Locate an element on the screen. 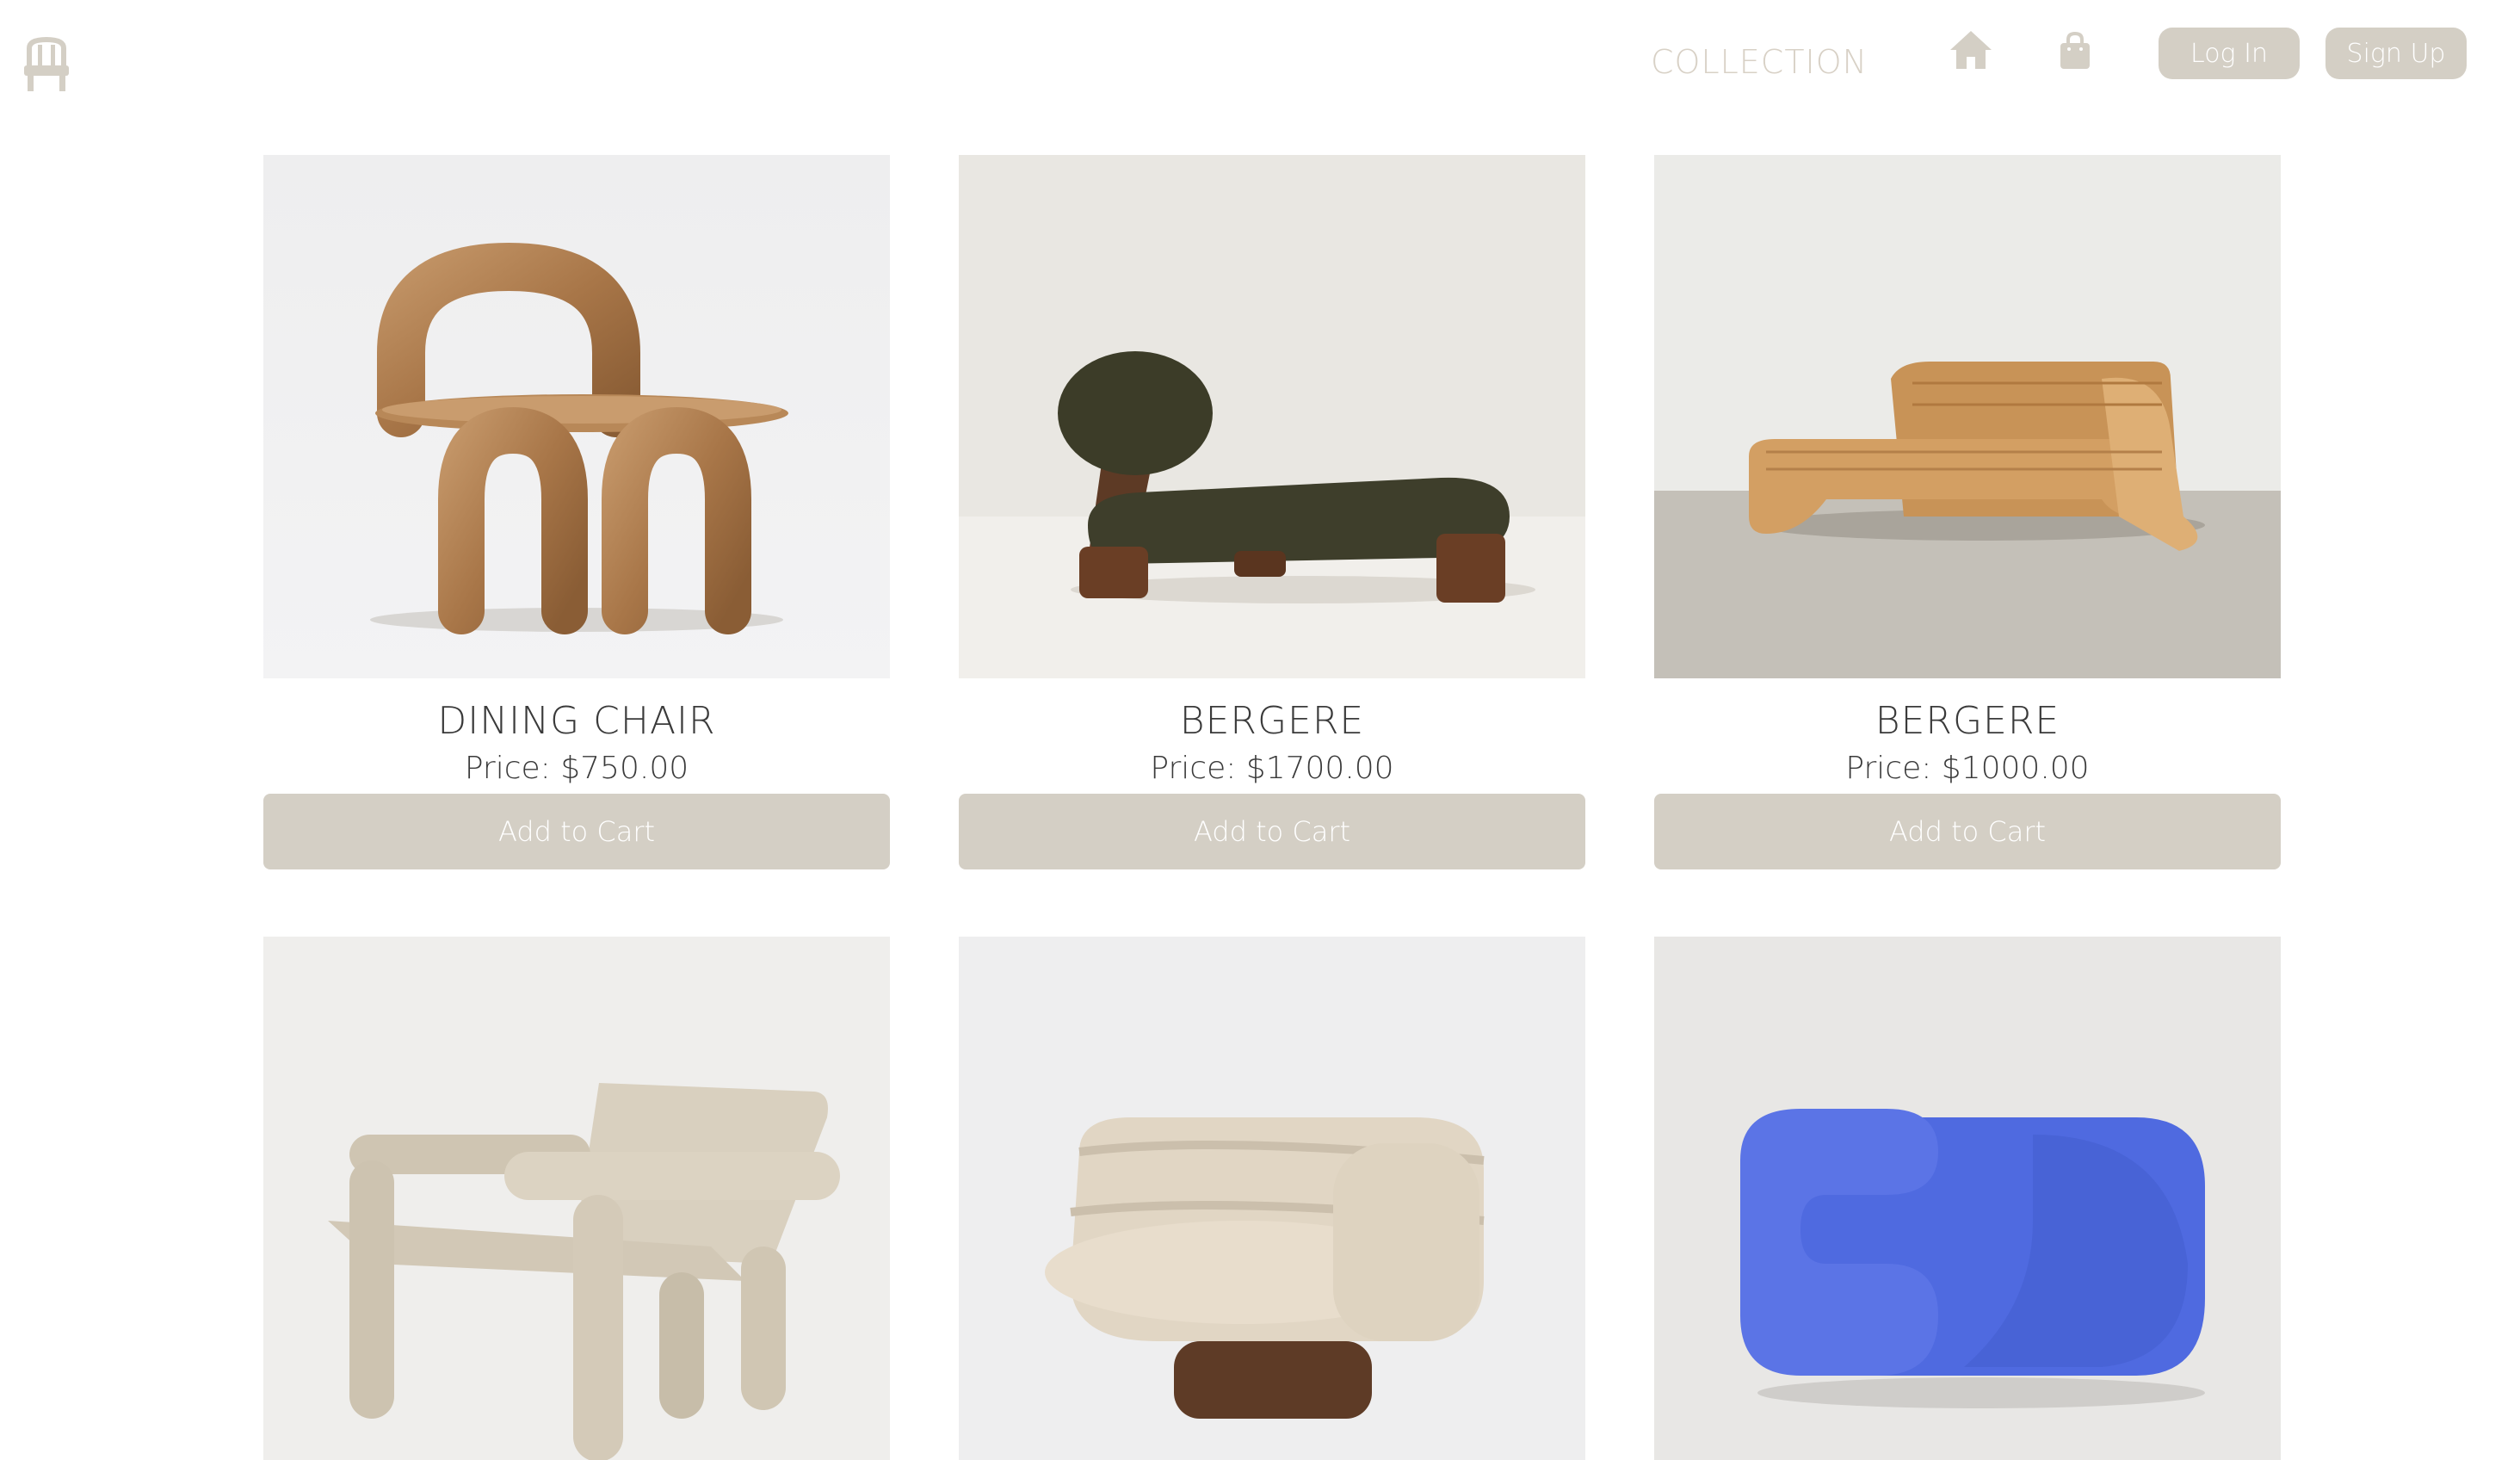 The height and width of the screenshot is (1460, 2520). nav-collection-link: COLLECTION is located at coordinates (1759, 62).